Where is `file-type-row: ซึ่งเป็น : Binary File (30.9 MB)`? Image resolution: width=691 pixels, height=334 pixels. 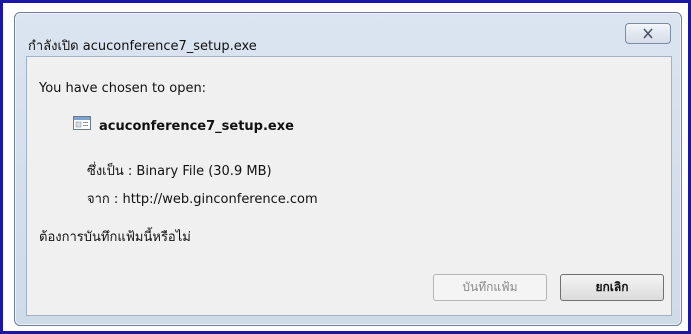
file-type-row: ซึ่งเป็น : Binary File (30.9 MB) is located at coordinates (179, 170).